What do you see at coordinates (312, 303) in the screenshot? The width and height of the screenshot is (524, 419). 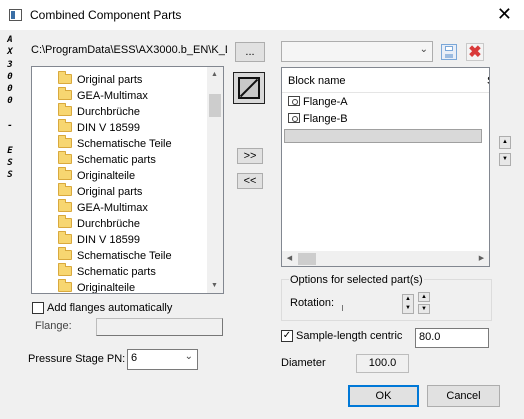 I see `rotation-label: Rotation:` at bounding box center [312, 303].